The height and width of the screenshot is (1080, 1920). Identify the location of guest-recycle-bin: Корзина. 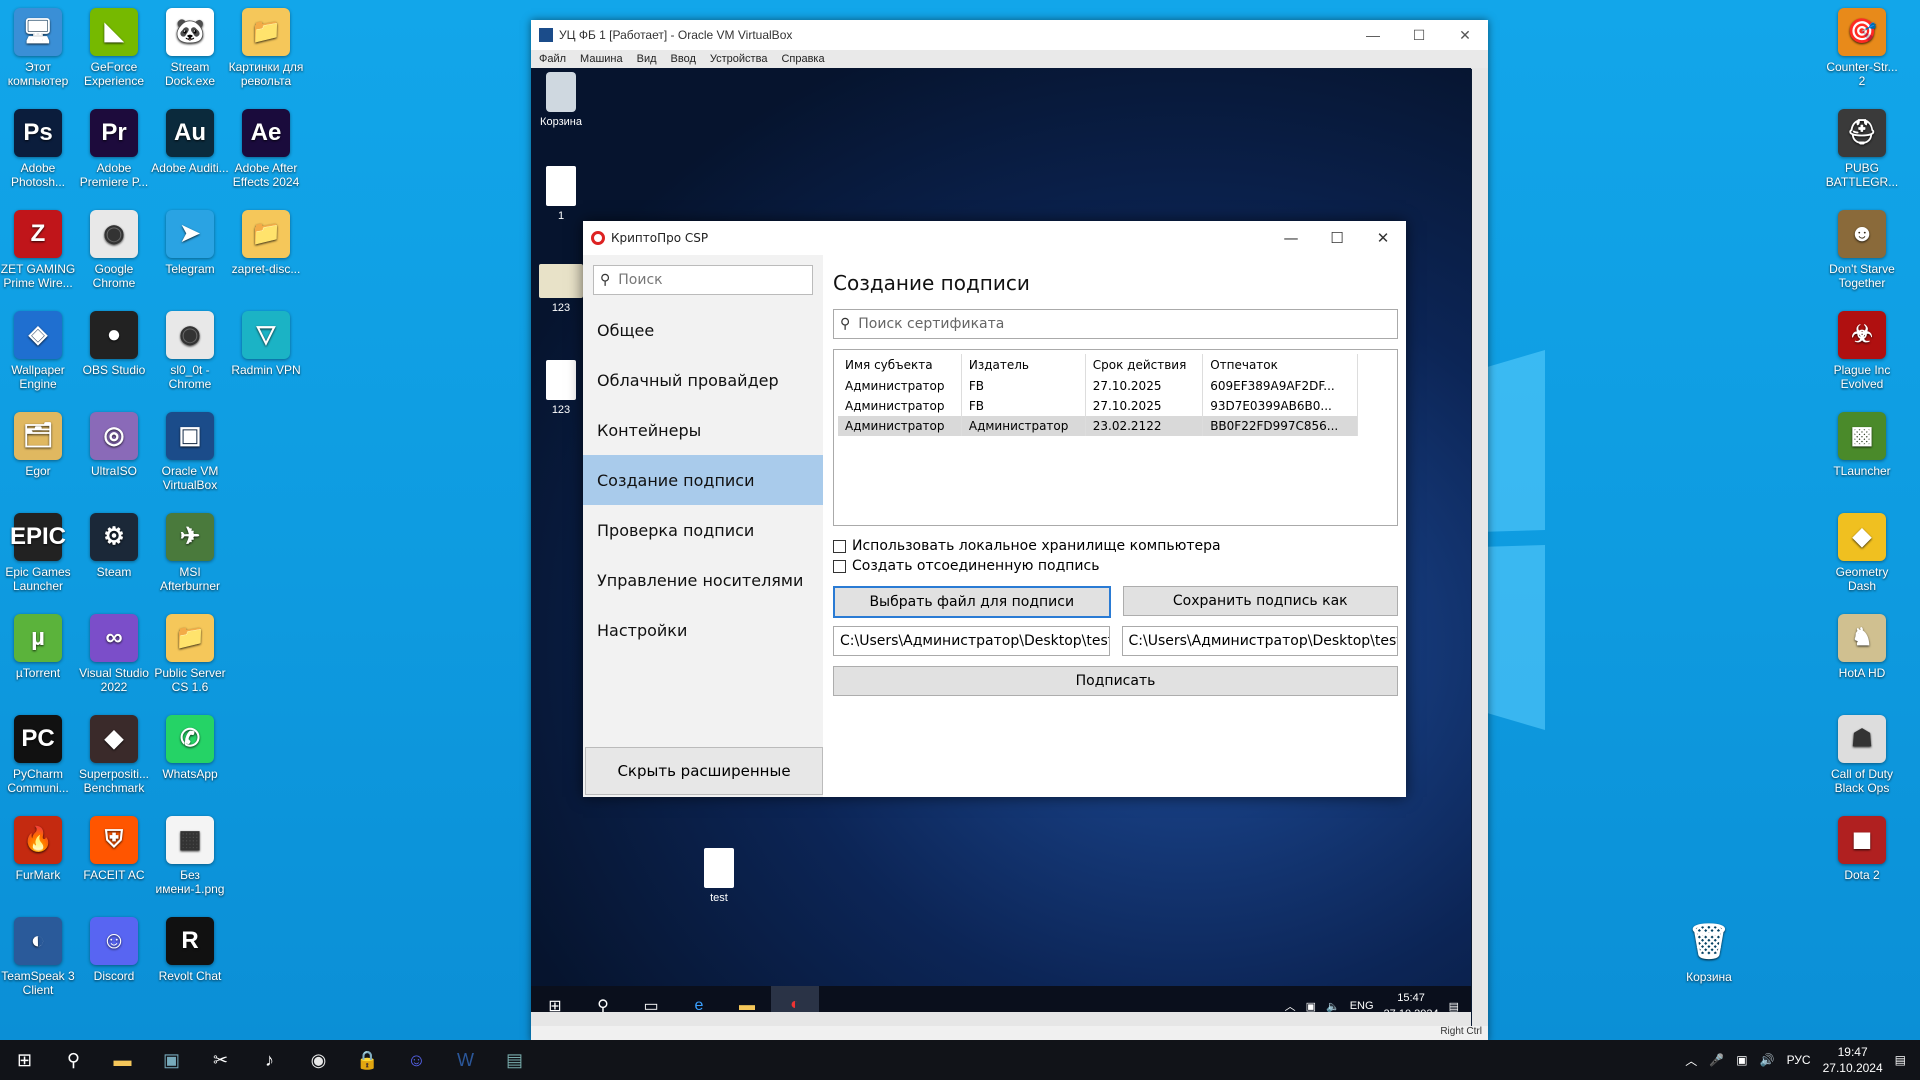
(561, 100).